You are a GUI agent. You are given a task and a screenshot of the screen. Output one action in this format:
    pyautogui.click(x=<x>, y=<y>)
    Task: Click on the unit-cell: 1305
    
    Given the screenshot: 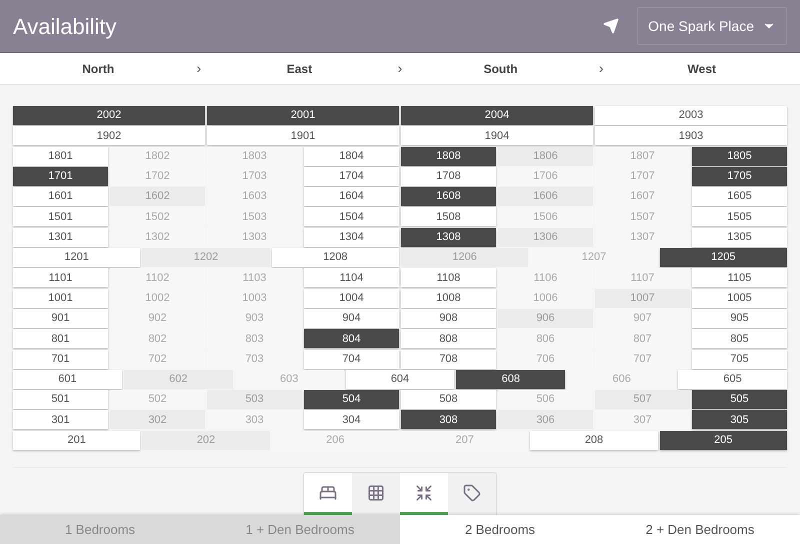 What is the action you would take?
    pyautogui.click(x=739, y=237)
    